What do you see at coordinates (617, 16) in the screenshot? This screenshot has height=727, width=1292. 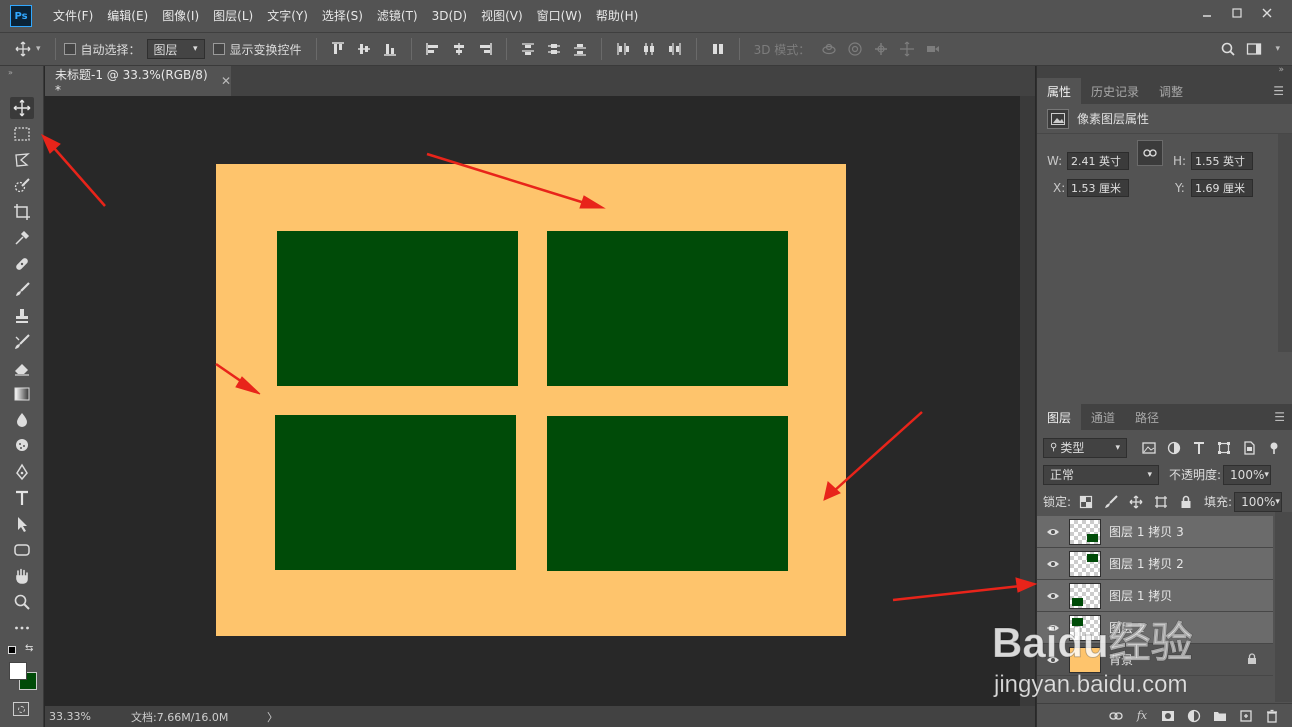 I see `menu-help: 帮助(H)` at bounding box center [617, 16].